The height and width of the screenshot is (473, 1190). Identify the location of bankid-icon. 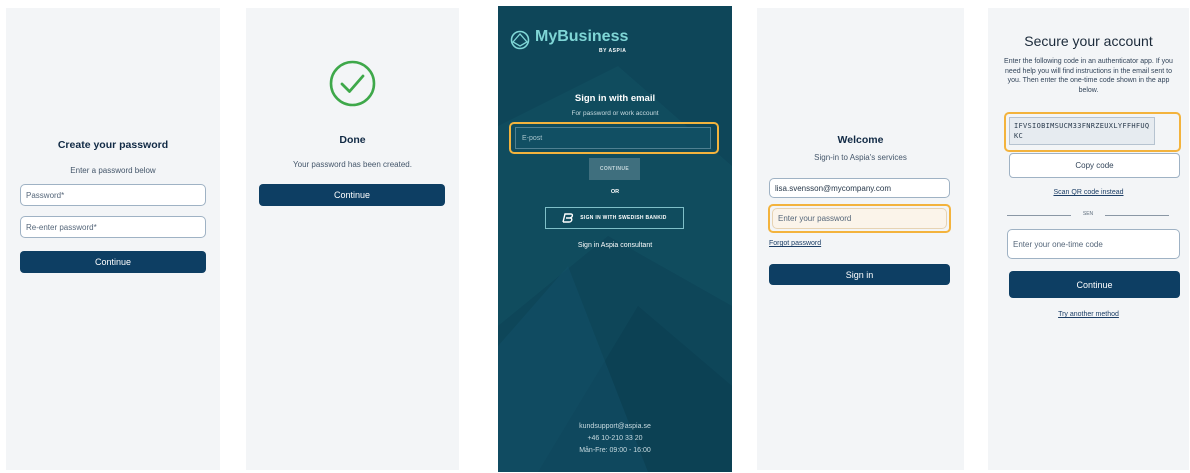
(568, 218).